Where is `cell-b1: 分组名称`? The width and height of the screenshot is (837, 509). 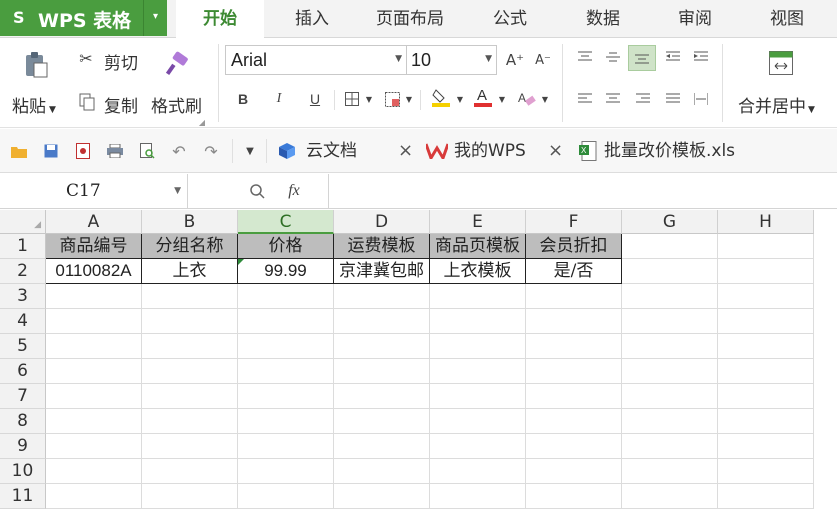
cell-b1: 分组名称 is located at coordinates (190, 246).